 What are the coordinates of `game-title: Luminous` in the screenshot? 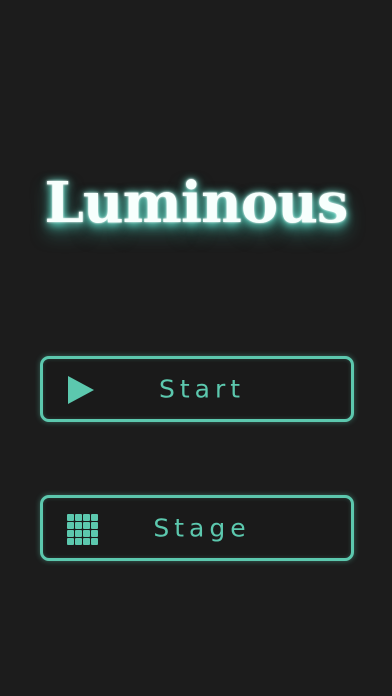 It's located at (196, 203).